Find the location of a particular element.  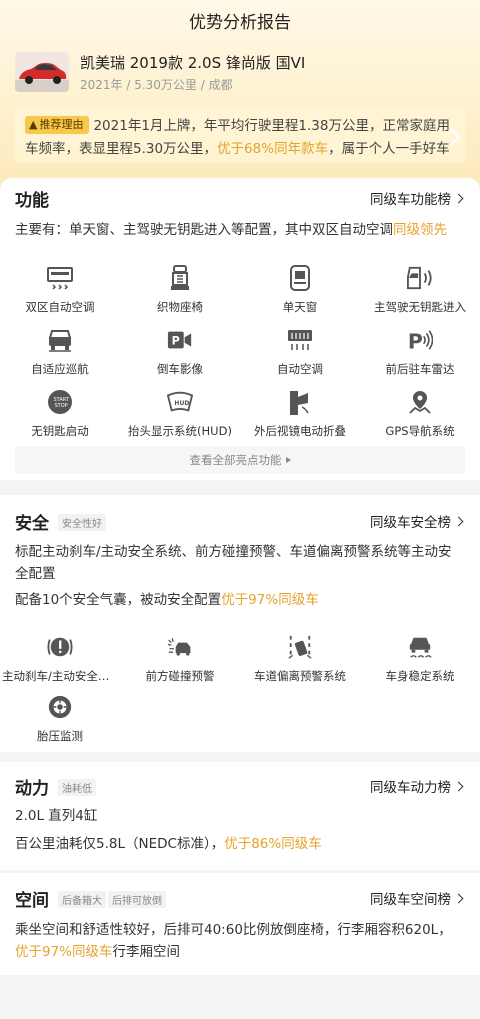

keyless-entry-icon is located at coordinates (420, 278).